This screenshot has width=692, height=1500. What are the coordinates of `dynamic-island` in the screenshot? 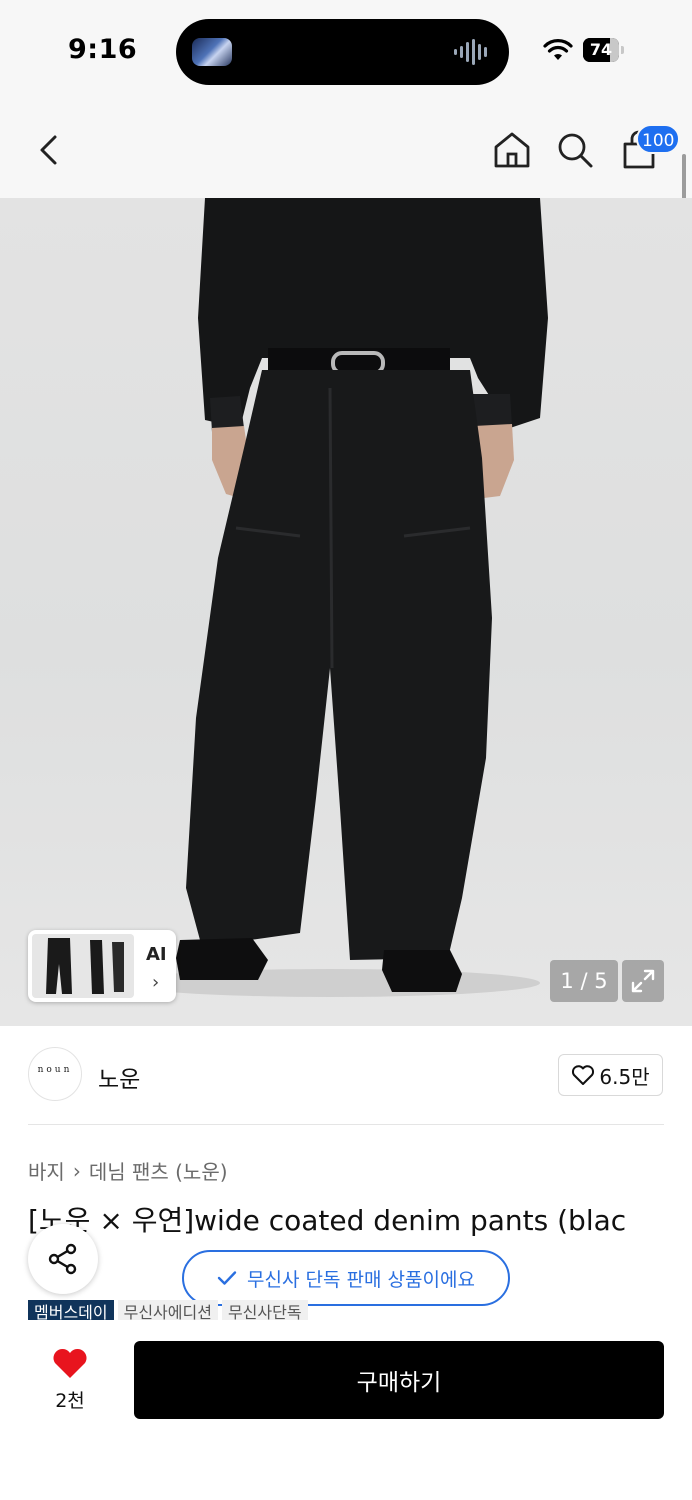 It's located at (342, 52).